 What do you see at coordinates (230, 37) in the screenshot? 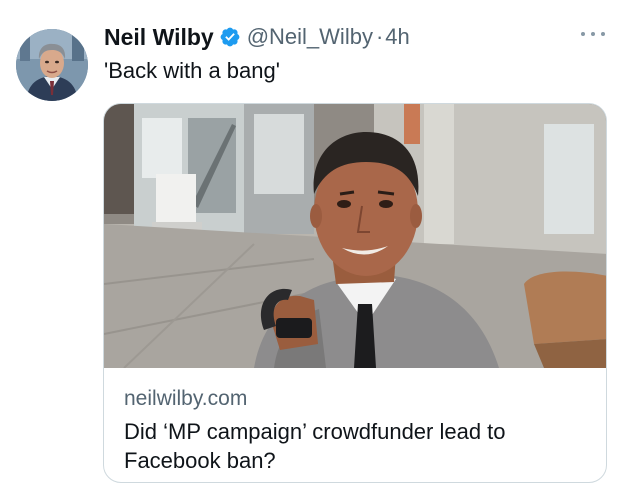
I see `verified-badge-icon` at bounding box center [230, 37].